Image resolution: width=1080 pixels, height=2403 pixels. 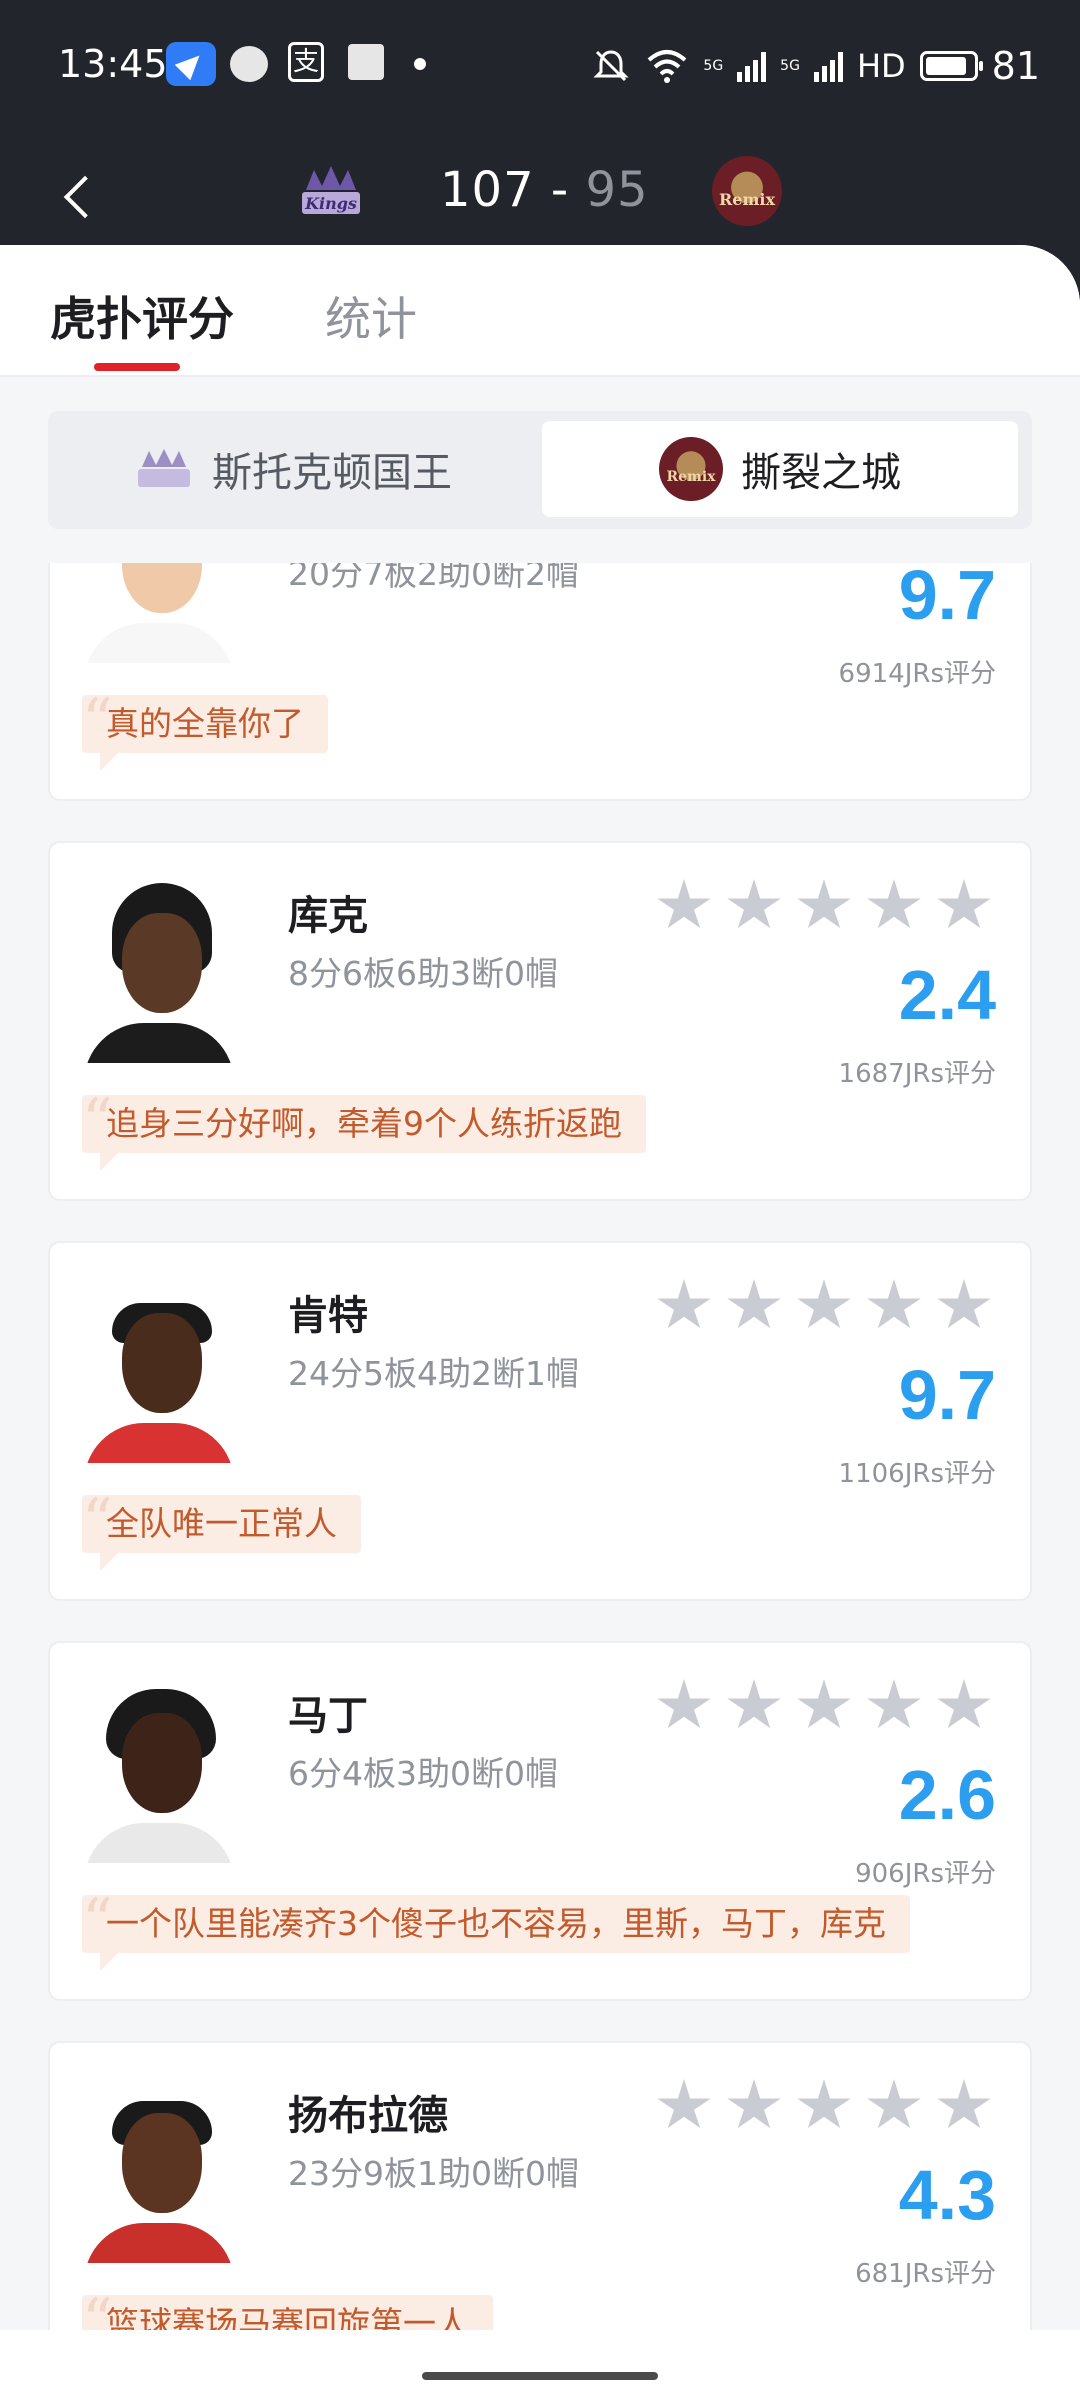 What do you see at coordinates (328, 916) in the screenshot?
I see `player-name: 库克` at bounding box center [328, 916].